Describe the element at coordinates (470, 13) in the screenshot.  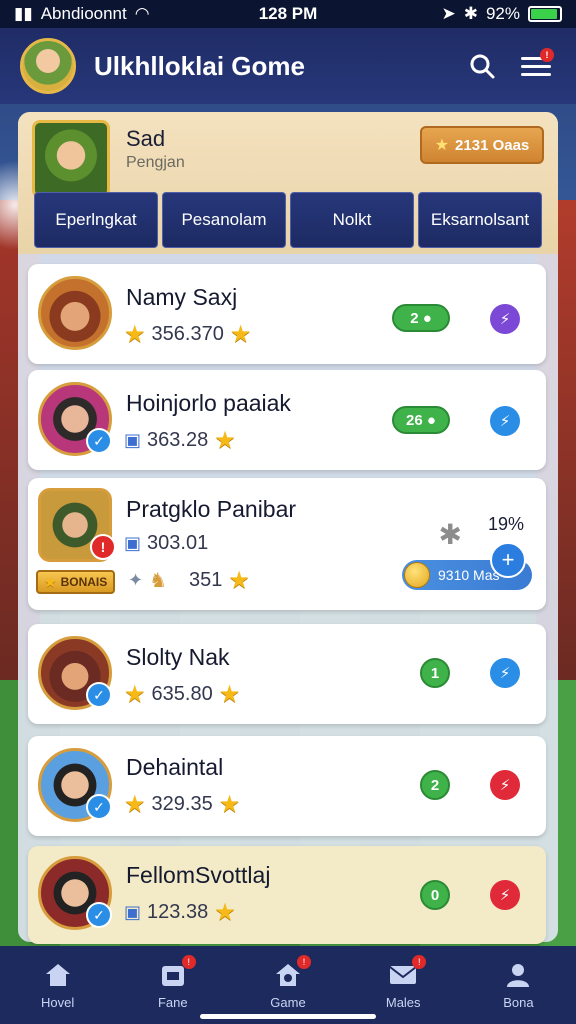
I see `bluetooth-icon: ✱` at that location.